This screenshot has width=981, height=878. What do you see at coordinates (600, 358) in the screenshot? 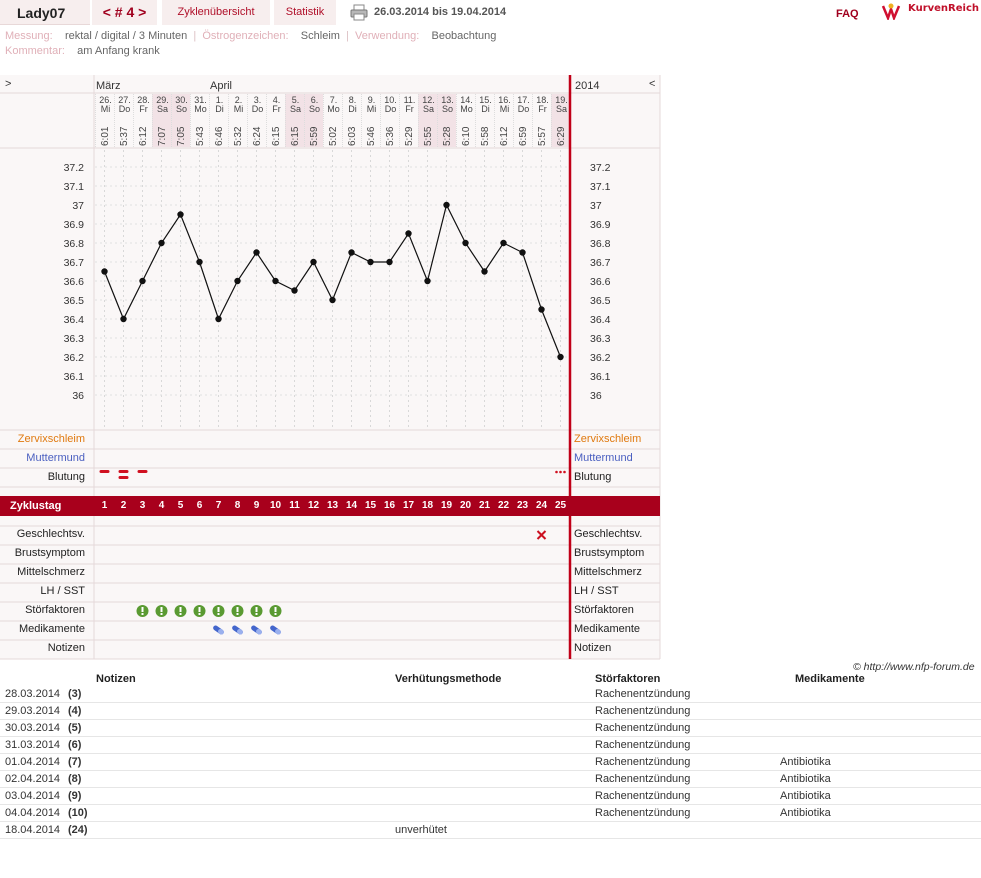
I see `y-tick-label-right: 36.2` at bounding box center [600, 358].